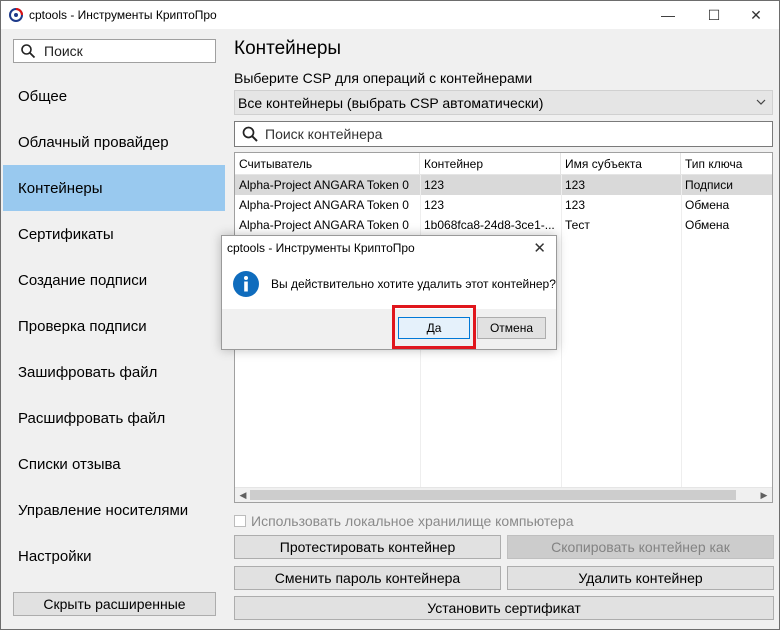  Describe the element at coordinates (16, 15) in the screenshot. I see `cryptopro-logo-icon` at that location.